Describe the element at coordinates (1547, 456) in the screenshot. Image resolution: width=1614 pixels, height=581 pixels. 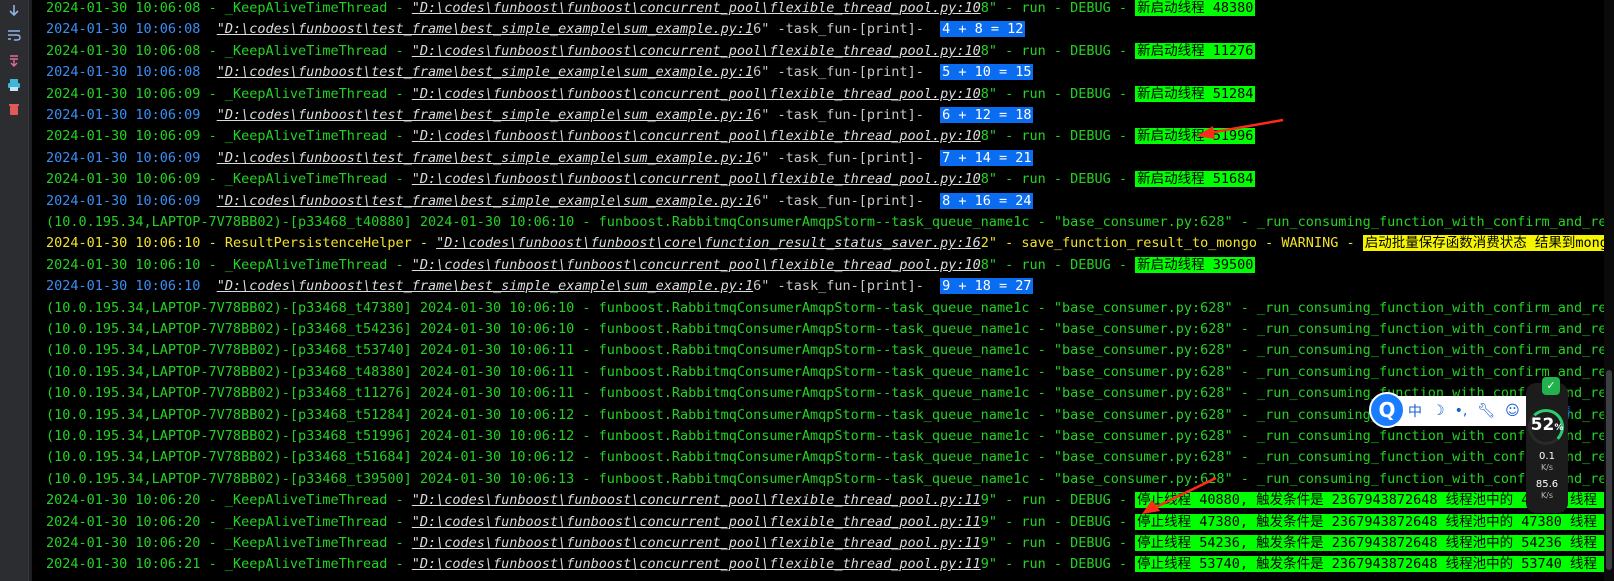
I see `upload-value: 0.1` at that location.